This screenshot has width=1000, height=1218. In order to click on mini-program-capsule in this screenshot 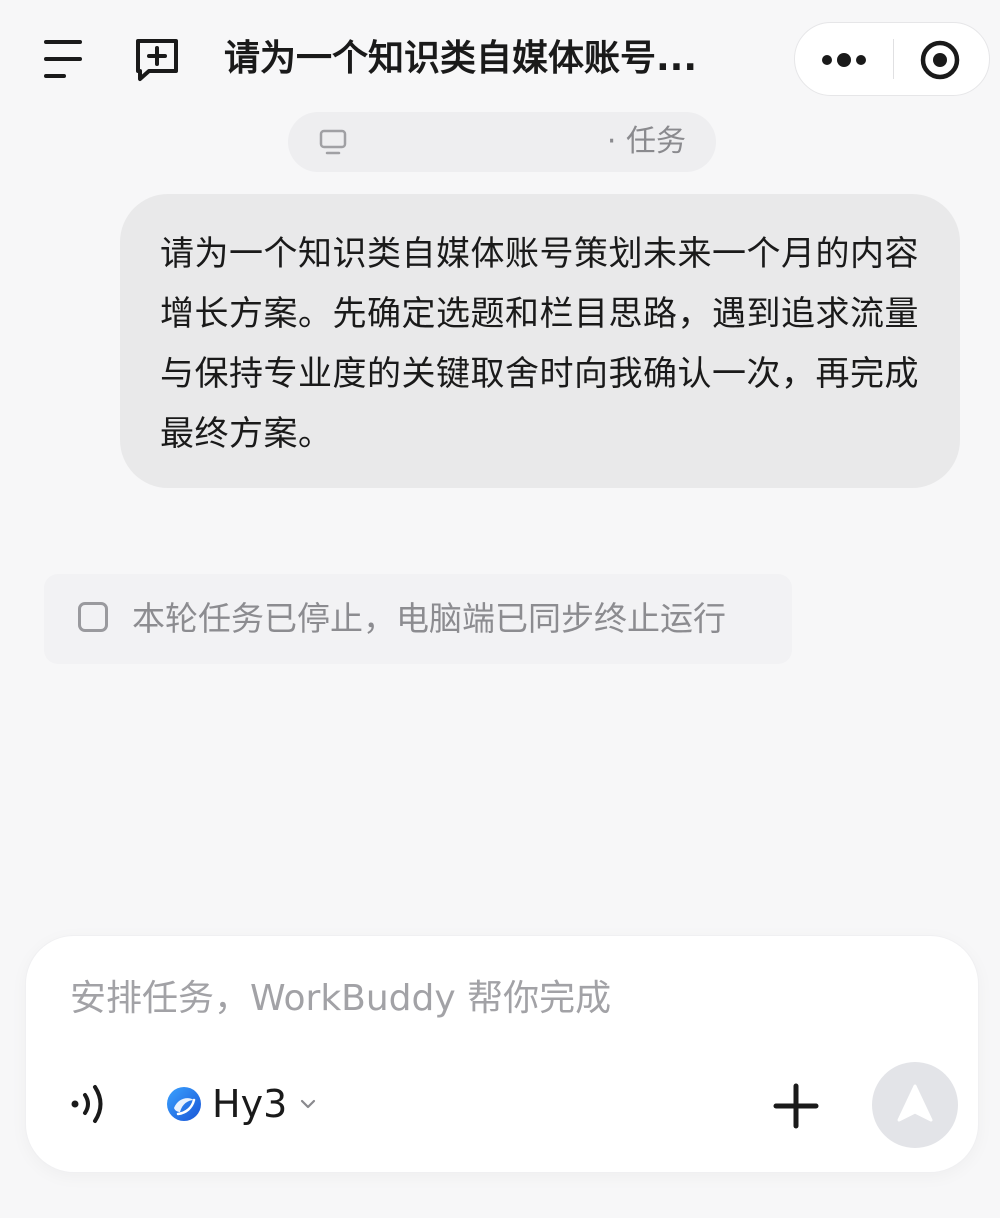, I will do `click(892, 59)`.